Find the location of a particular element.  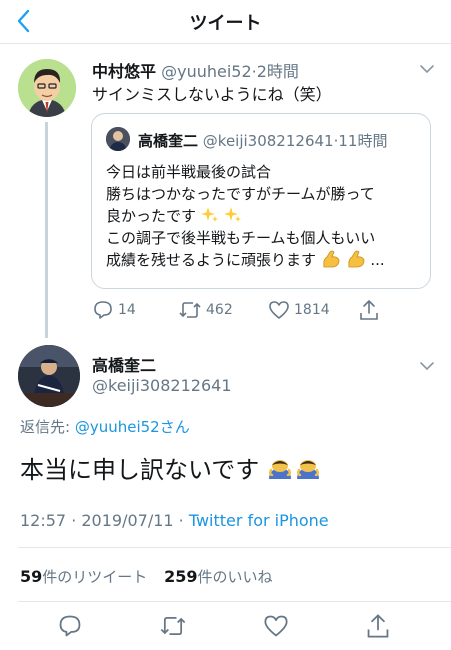

retweet-total: 59 is located at coordinates (31, 576).